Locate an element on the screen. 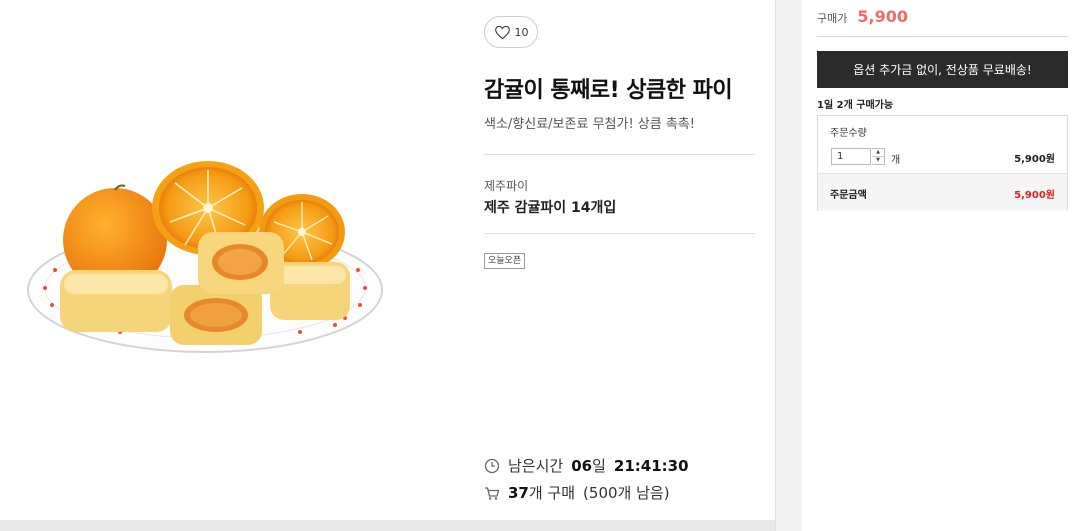 This screenshot has width=1080, height=531. quantity-unit: 개 is located at coordinates (896, 160).